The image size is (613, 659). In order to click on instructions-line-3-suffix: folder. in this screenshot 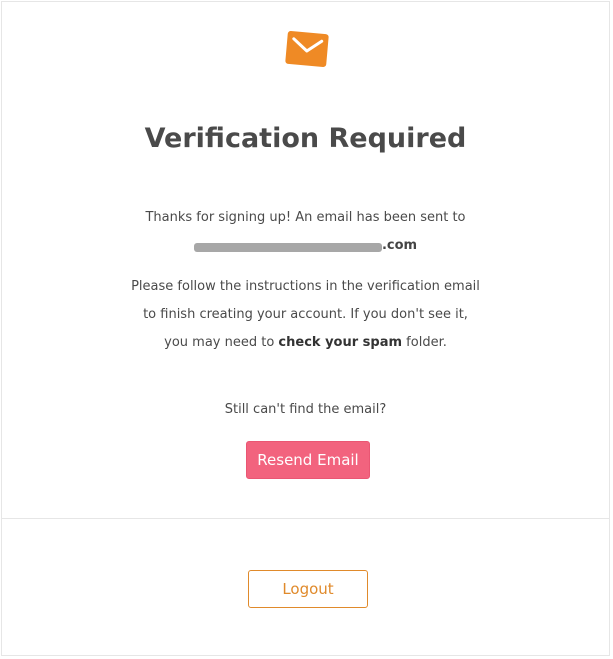, I will do `click(424, 342)`.